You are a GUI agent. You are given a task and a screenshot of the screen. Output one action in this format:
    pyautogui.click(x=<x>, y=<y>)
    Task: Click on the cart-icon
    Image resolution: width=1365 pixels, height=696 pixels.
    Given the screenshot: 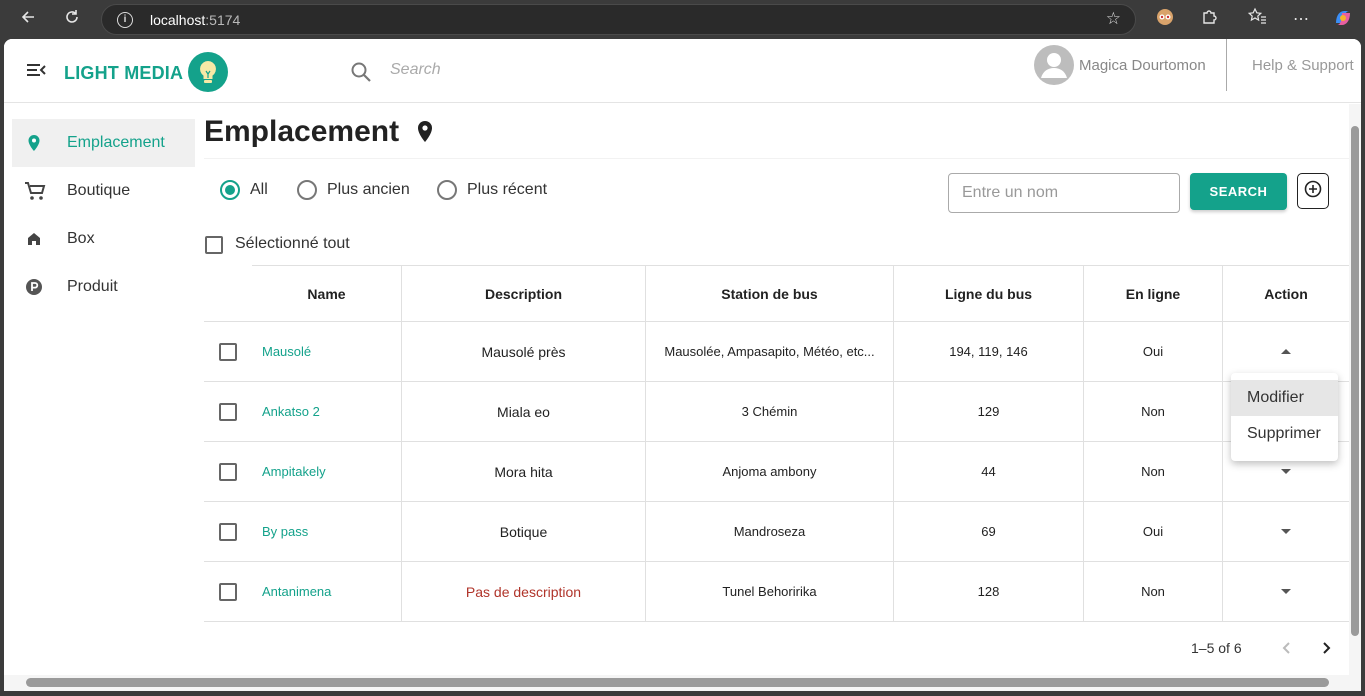 What is the action you would take?
    pyautogui.click(x=35, y=191)
    